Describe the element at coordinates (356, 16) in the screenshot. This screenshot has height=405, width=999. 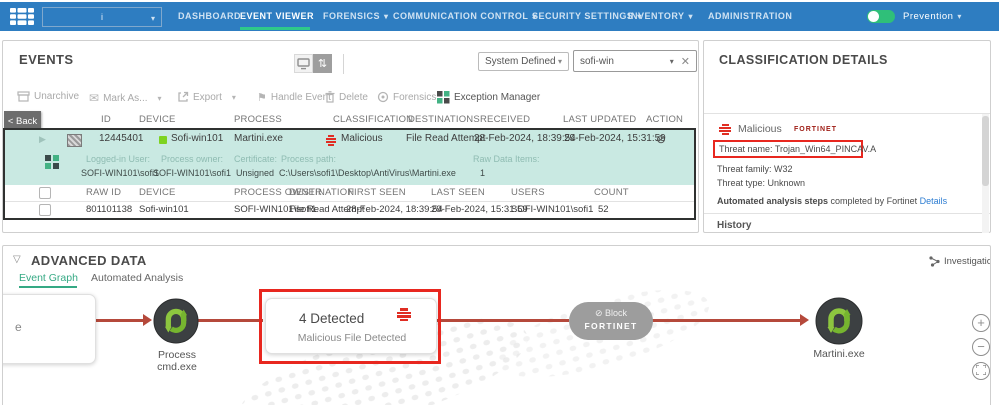
I see `nav-forensics: FORENSICS ▾` at that location.